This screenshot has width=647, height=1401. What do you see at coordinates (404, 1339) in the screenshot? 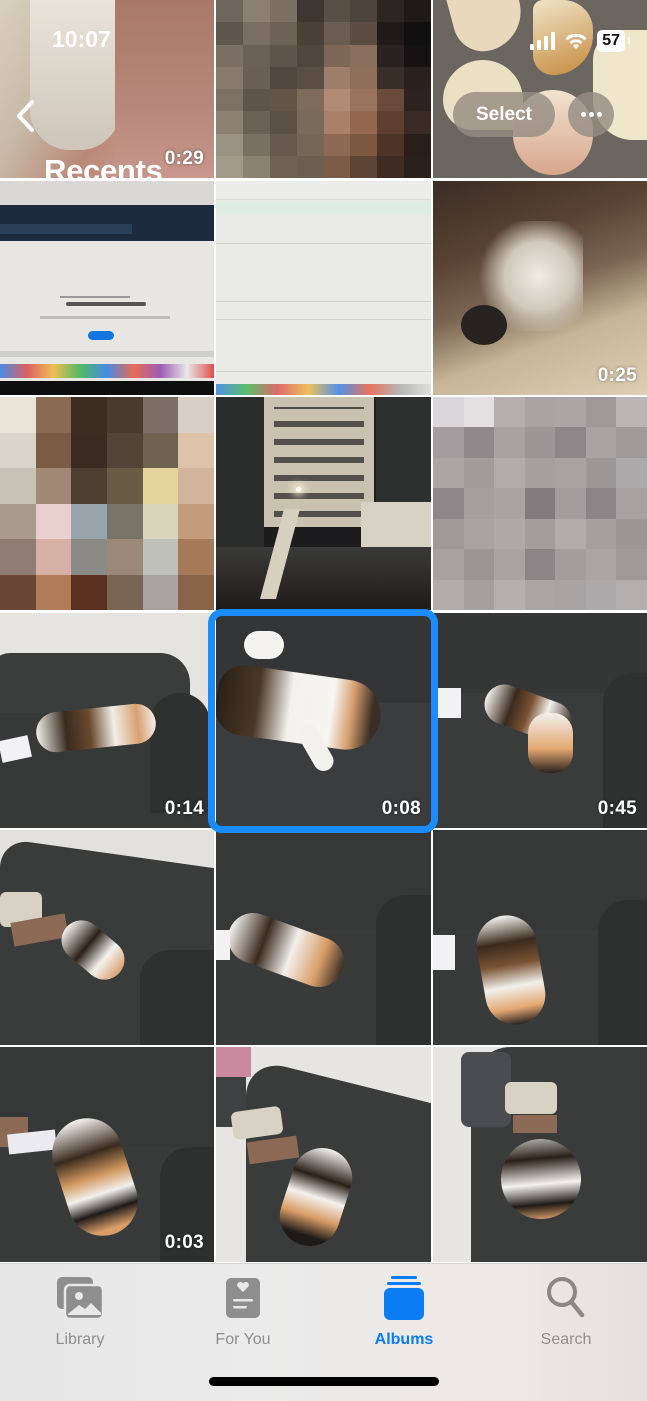
I see `tab-label: Albums` at bounding box center [404, 1339].